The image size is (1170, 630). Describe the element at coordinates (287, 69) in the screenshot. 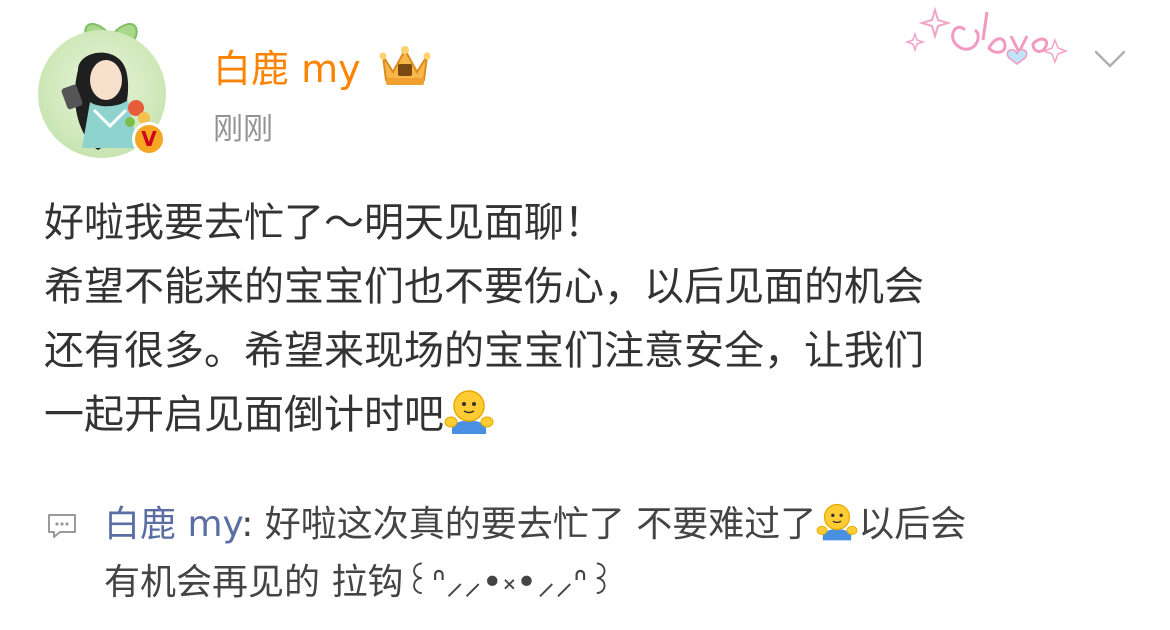

I see `username: 白鹿 my` at that location.